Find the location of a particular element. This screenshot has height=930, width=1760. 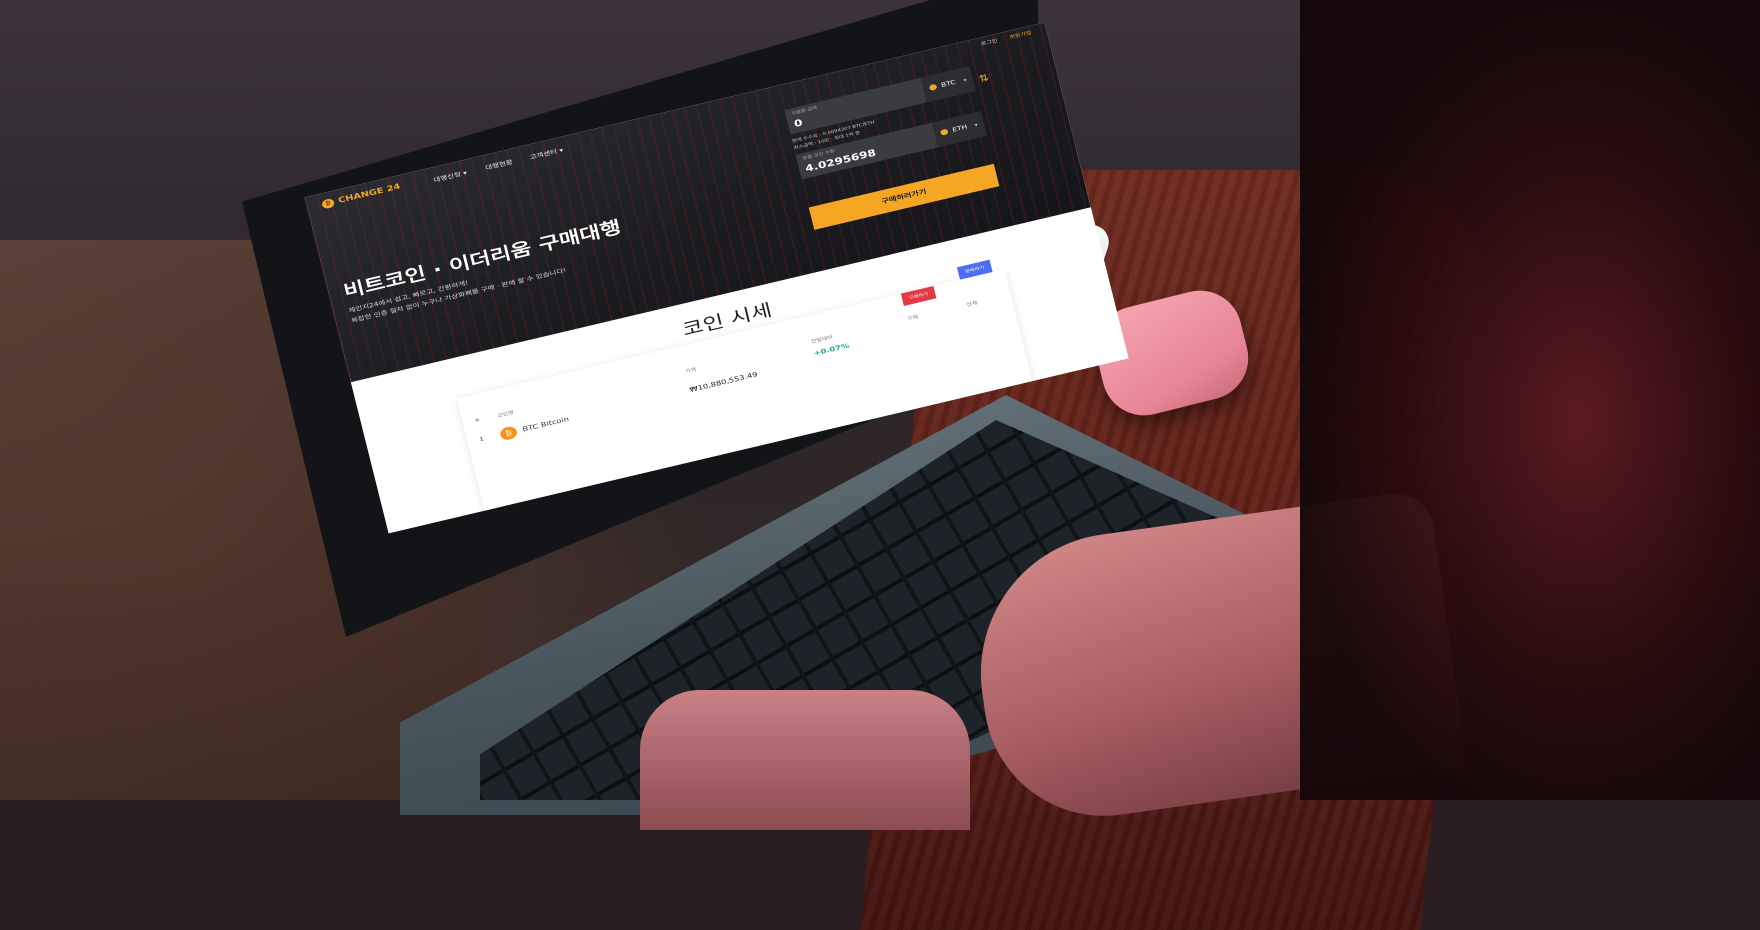

column-header: 전체 is located at coordinates (971, 304).